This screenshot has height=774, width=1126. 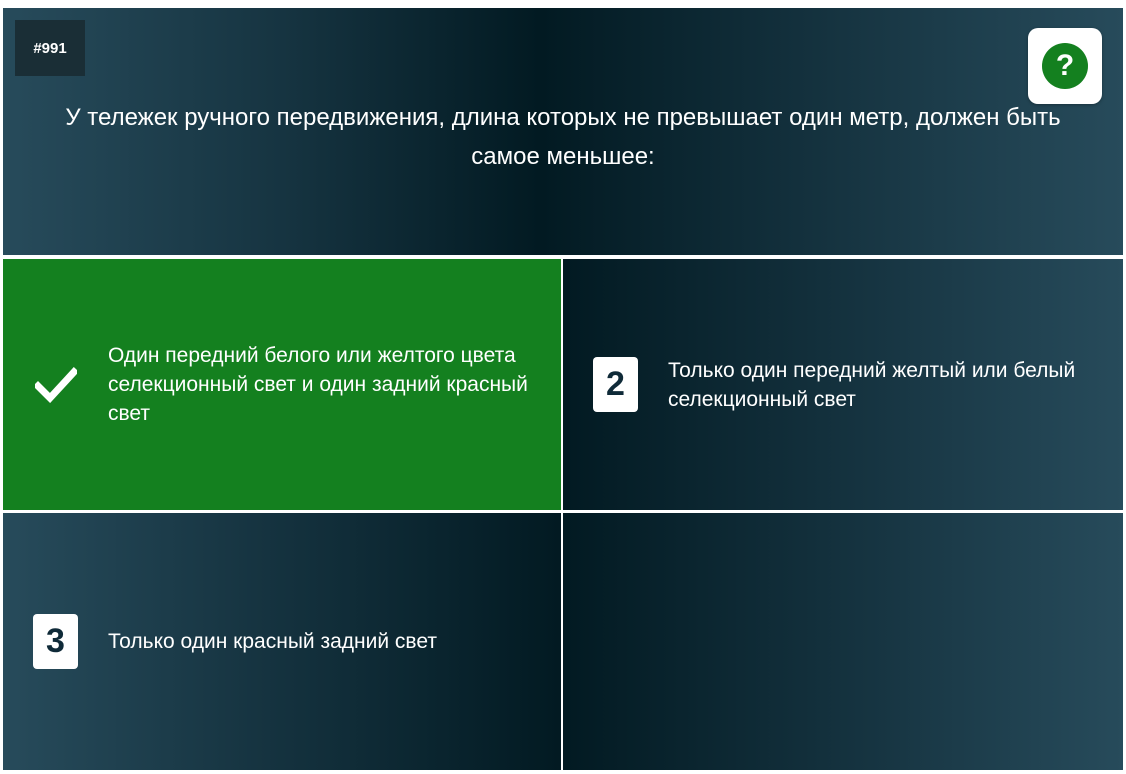 What do you see at coordinates (55, 384) in the screenshot?
I see `checkmark-icon` at bounding box center [55, 384].